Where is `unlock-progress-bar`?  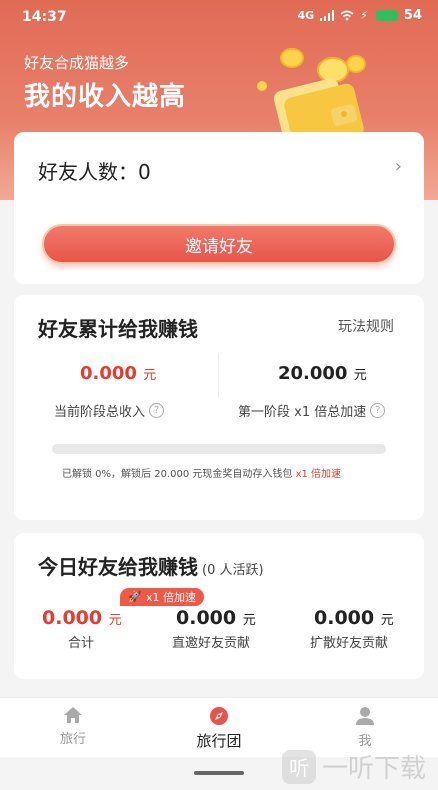
unlock-progress-bar is located at coordinates (219, 449).